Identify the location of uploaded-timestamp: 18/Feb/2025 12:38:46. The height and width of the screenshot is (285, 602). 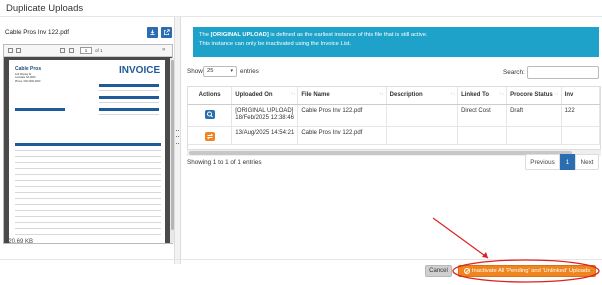
(264, 118).